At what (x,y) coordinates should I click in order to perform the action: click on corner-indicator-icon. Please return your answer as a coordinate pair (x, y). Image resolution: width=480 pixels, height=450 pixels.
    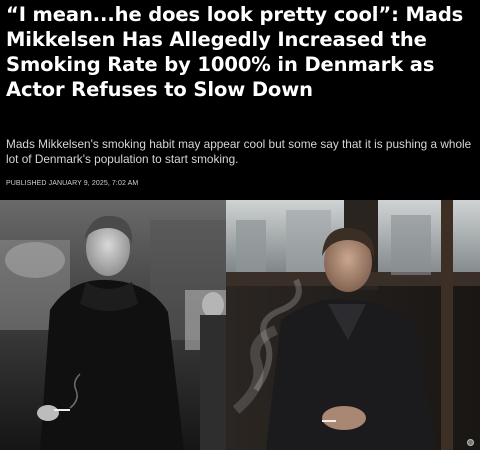
    Looking at the image, I should click on (470, 442).